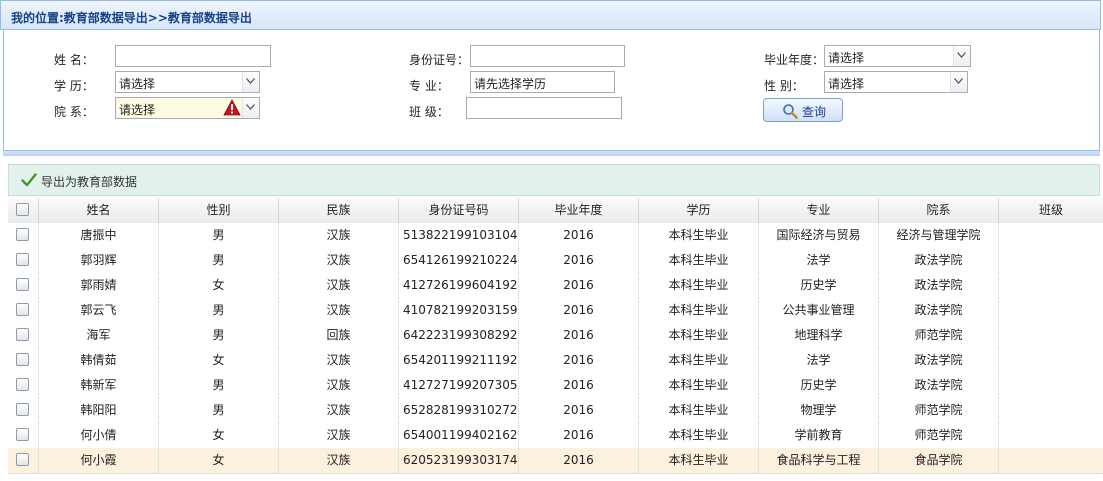 This screenshot has width=1103, height=481. Describe the element at coordinates (814, 112) in the screenshot. I see `query-label: 查询` at that location.